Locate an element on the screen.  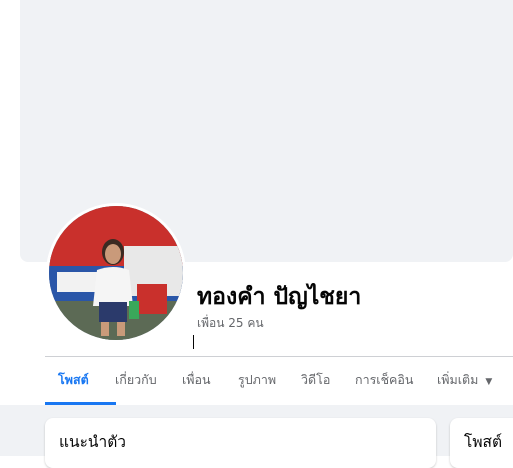
tab-friends: เพื่อน is located at coordinates (196, 381).